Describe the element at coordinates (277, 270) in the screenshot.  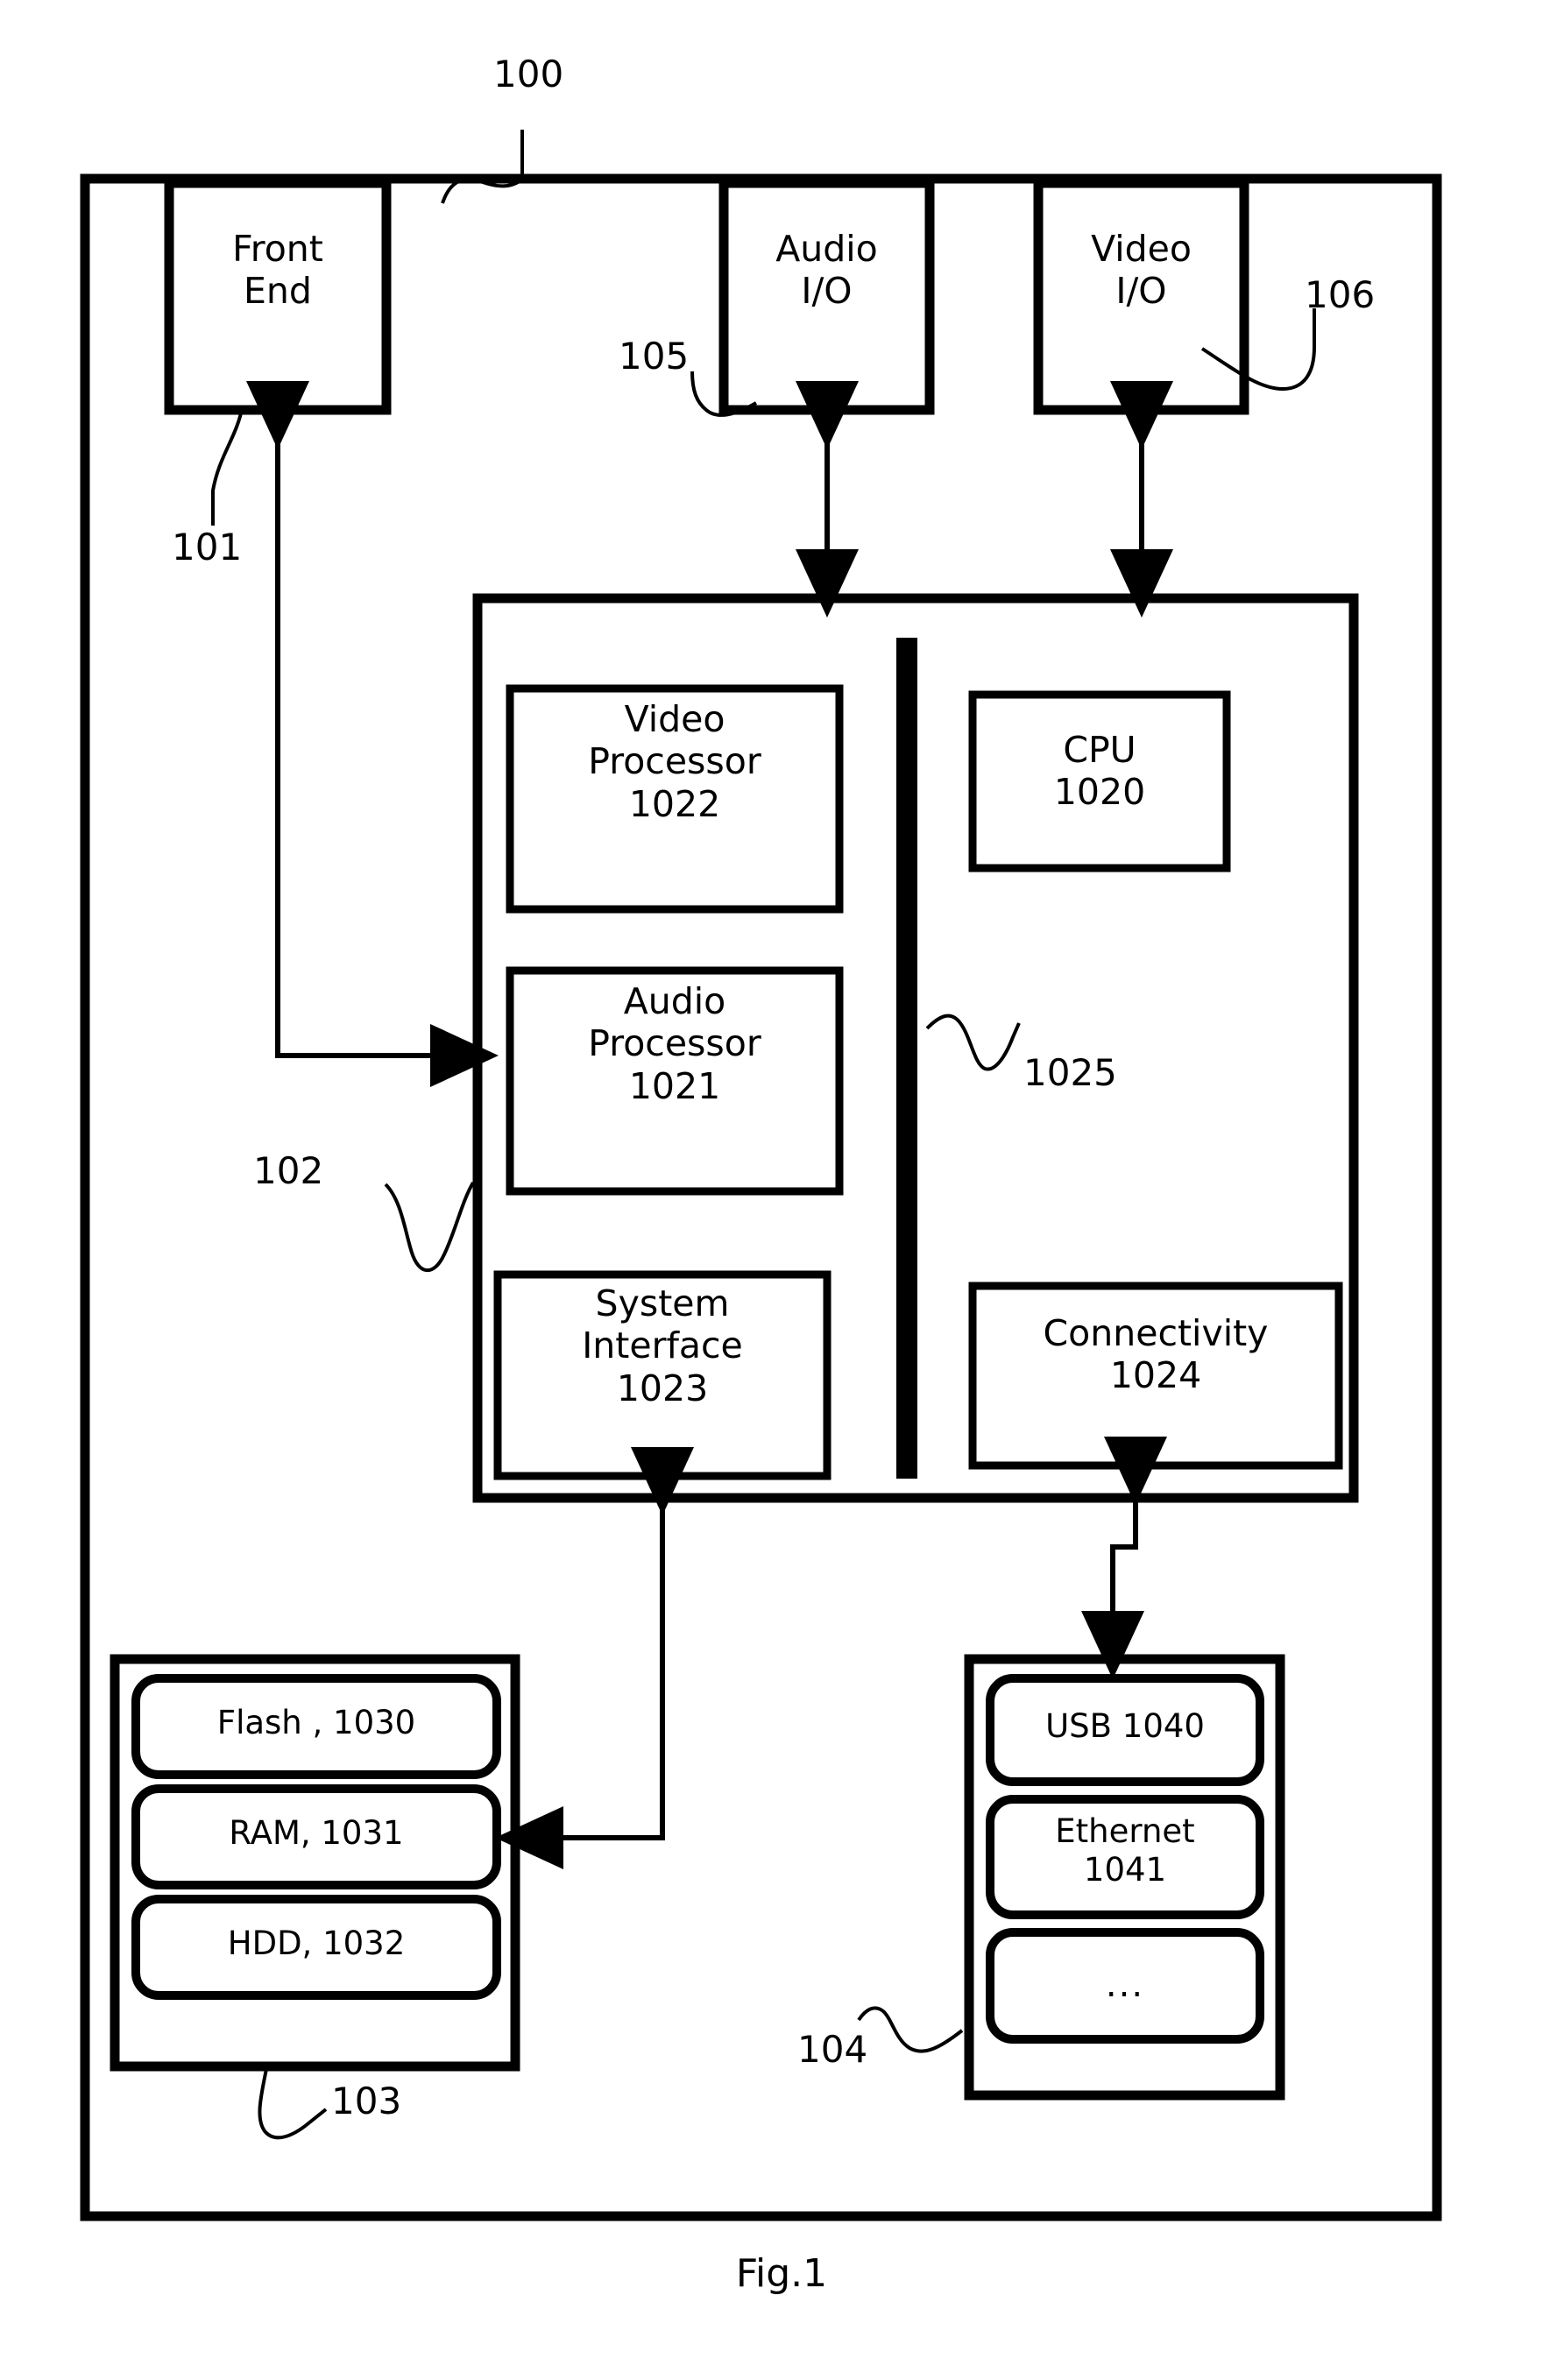
I see `front-end-label: Front End` at that location.